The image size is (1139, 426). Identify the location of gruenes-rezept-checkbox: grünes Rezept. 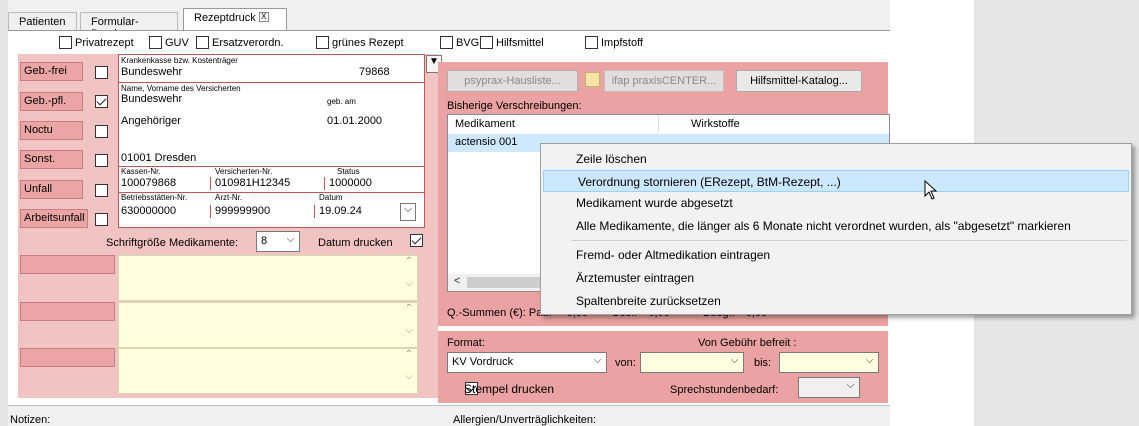
(360, 42).